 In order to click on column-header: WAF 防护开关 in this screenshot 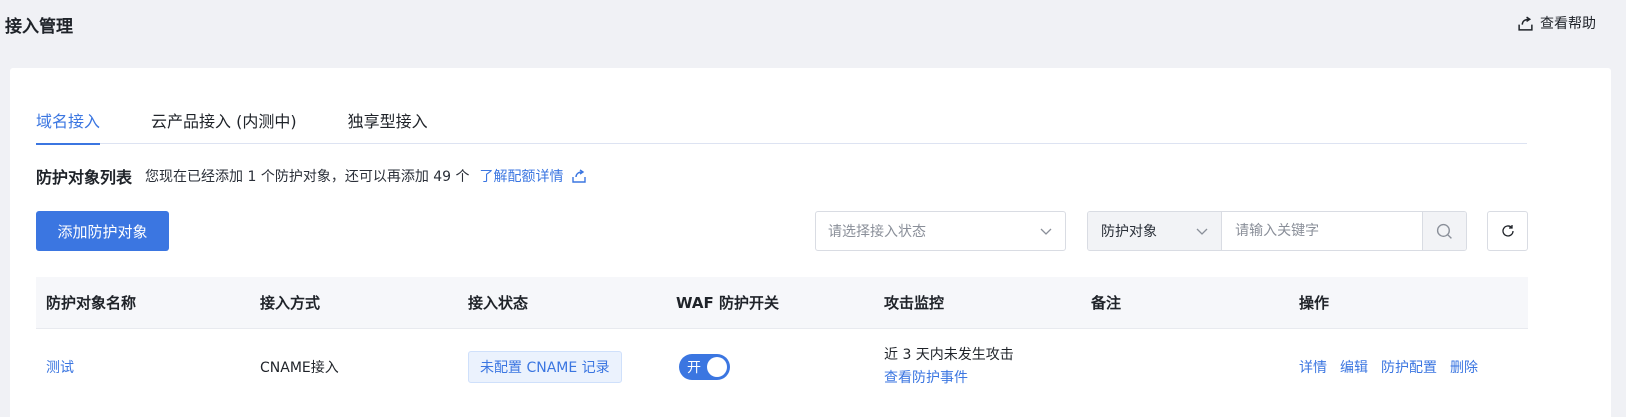, I will do `click(727, 303)`.